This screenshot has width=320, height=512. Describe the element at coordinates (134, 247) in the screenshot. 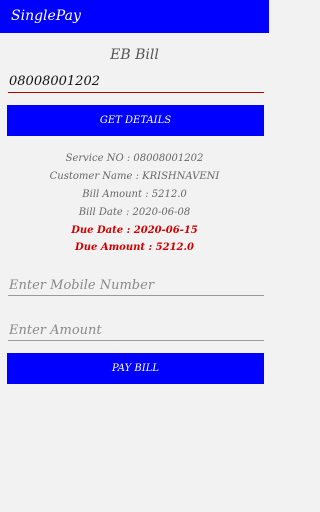

I see `due-amount-text: Due Amount : 5212.0` at that location.